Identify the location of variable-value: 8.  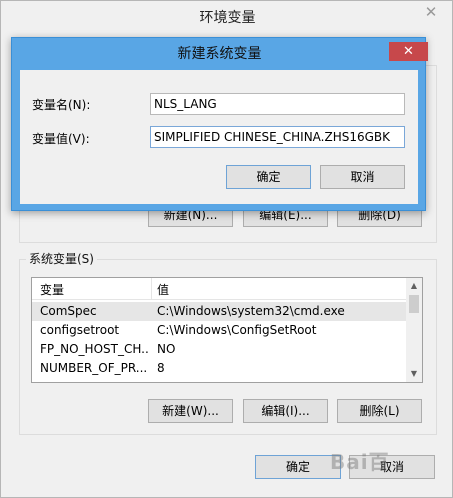
(161, 368).